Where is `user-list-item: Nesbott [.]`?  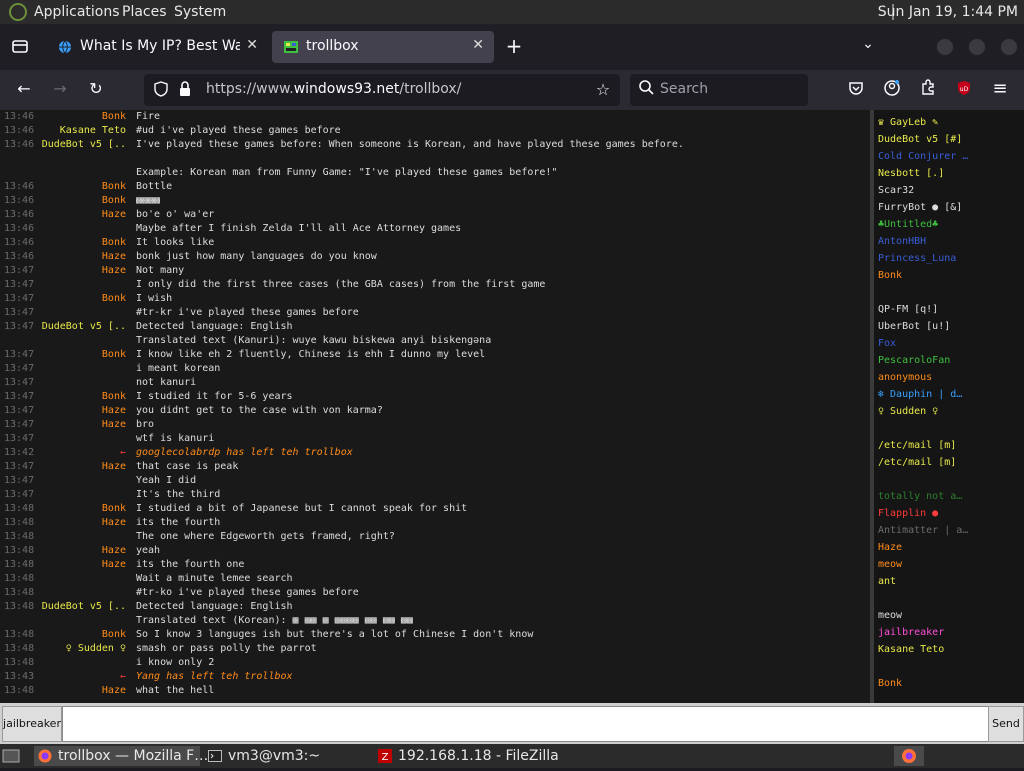 user-list-item: Nesbott [.] is located at coordinates (949, 173).